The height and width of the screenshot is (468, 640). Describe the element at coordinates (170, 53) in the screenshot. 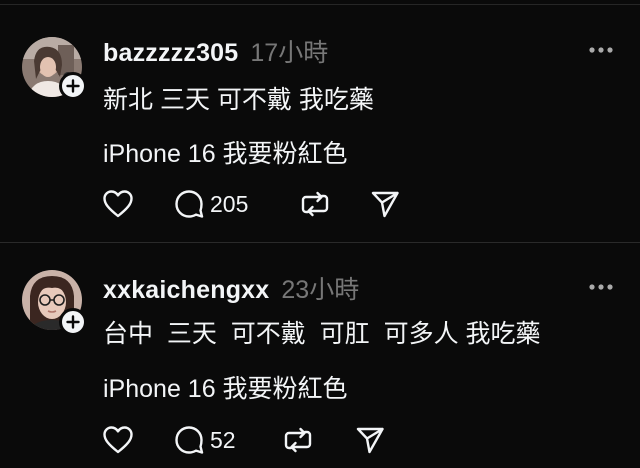

I see `username: bazzzzz305` at that location.